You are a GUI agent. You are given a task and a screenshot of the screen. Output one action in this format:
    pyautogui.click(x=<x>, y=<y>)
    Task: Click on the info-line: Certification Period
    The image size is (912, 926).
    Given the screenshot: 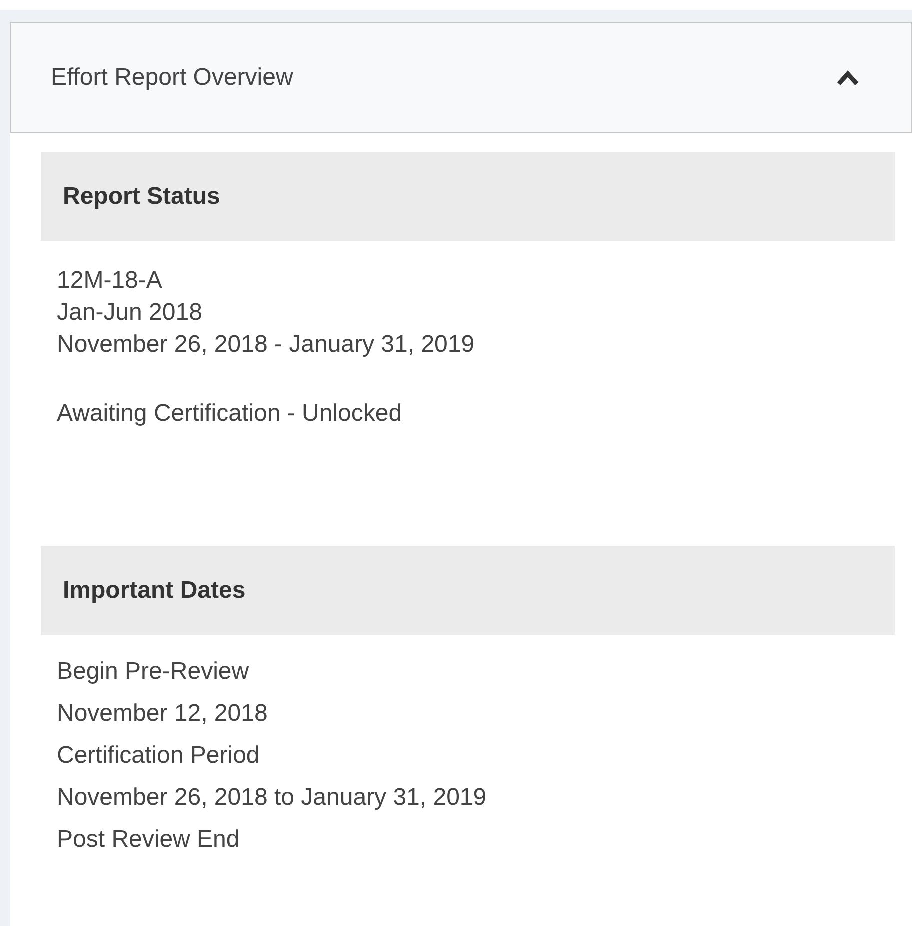 What is the action you would take?
    pyautogui.click(x=159, y=756)
    